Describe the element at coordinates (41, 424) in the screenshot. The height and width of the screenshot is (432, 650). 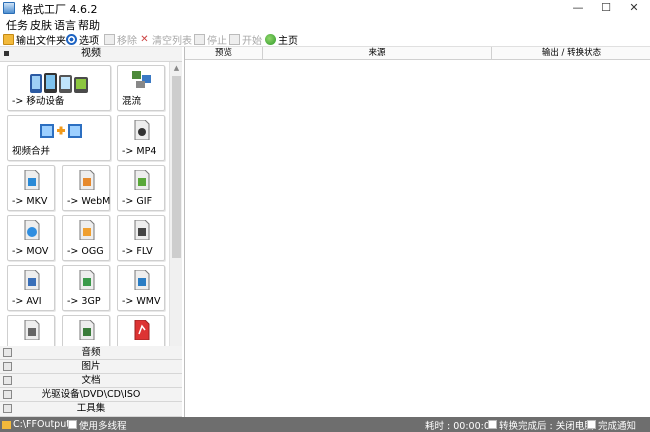
I see `output-path-label: C:\FFOutput` at that location.